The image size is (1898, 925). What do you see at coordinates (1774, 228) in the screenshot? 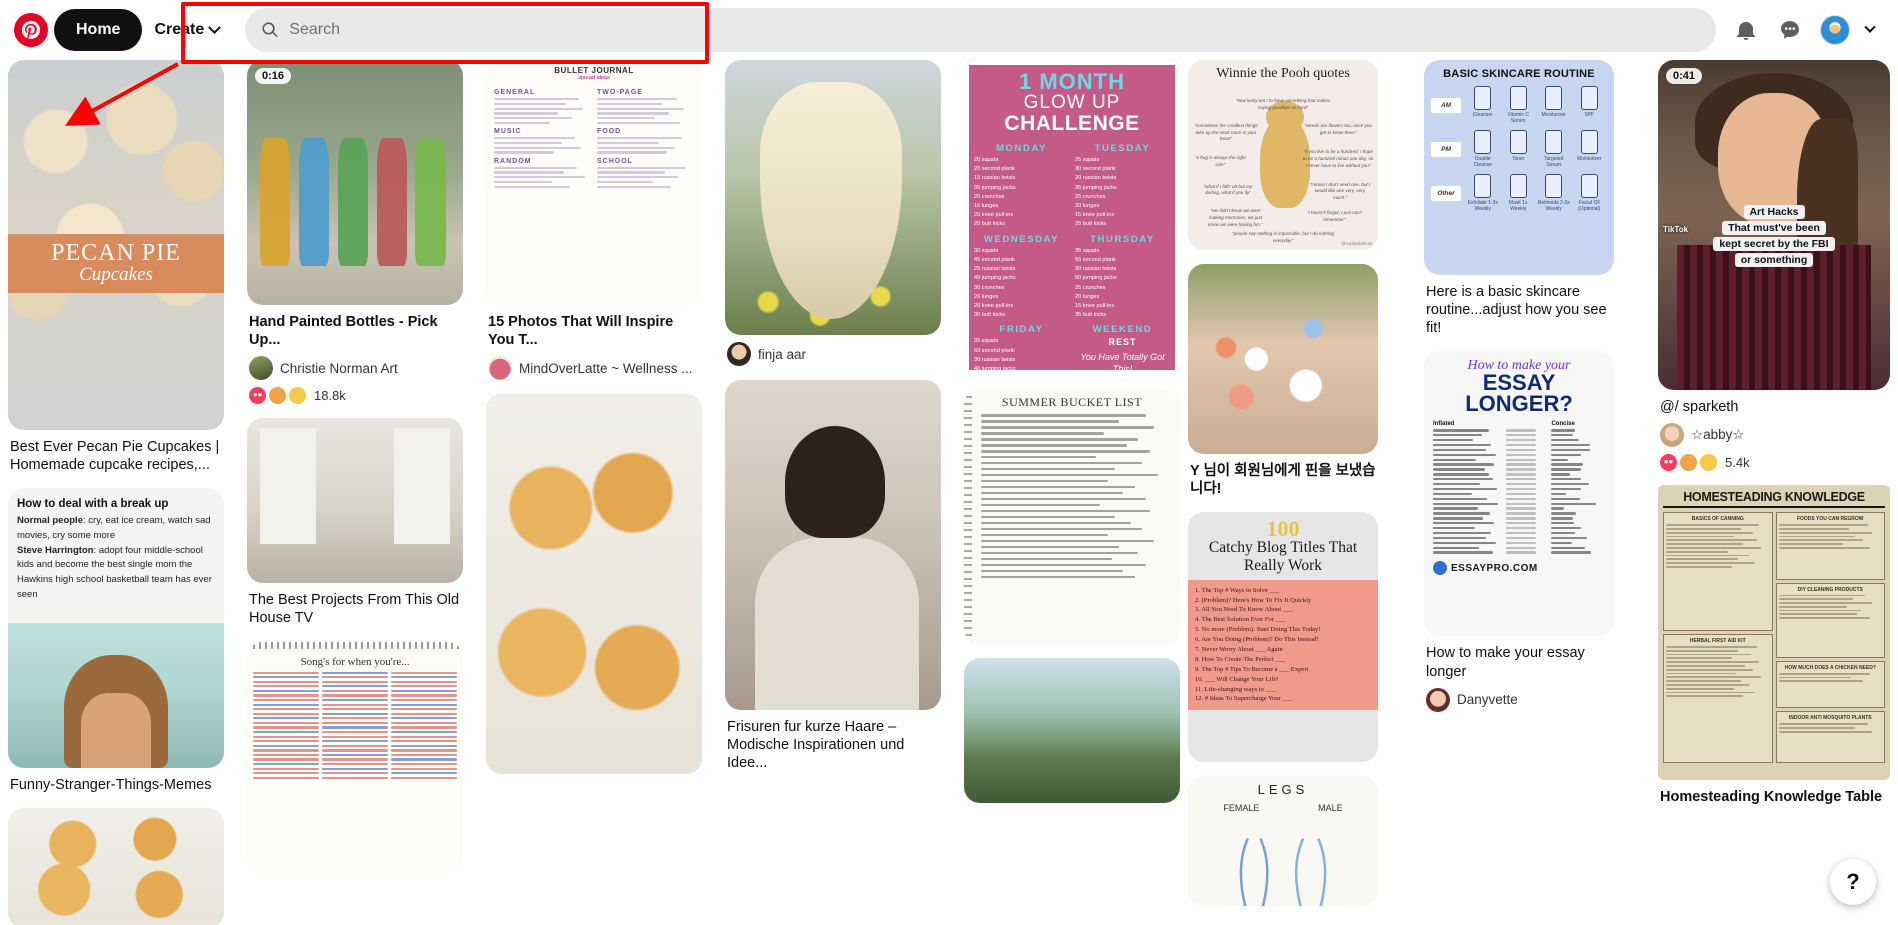
I see `caption-line: That must've been` at bounding box center [1774, 228].